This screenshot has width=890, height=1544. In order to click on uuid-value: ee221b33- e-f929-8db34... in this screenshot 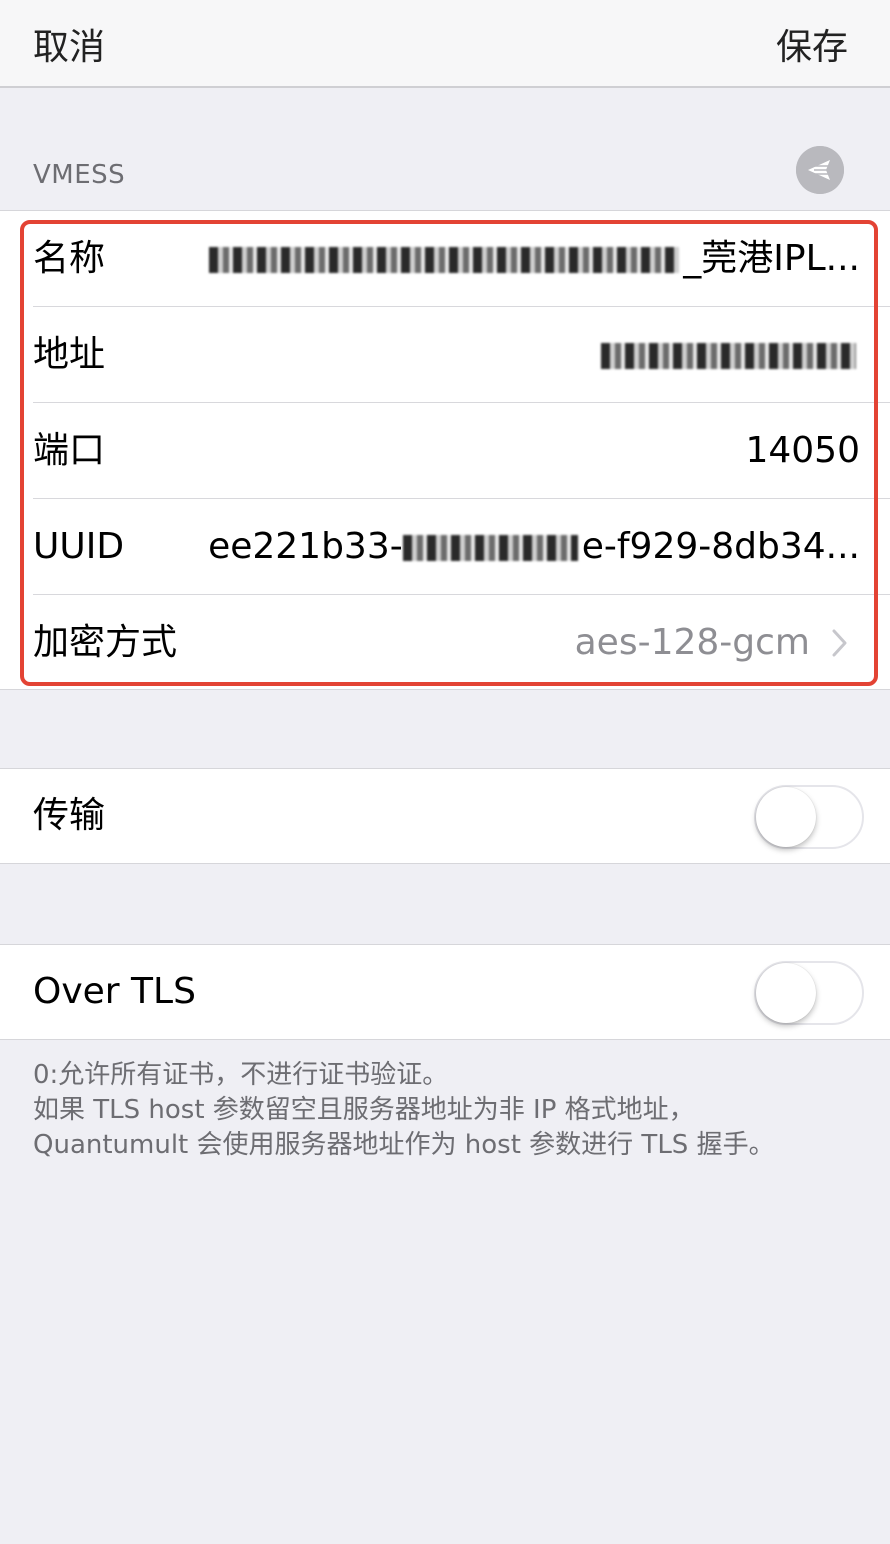, I will do `click(534, 547)`.